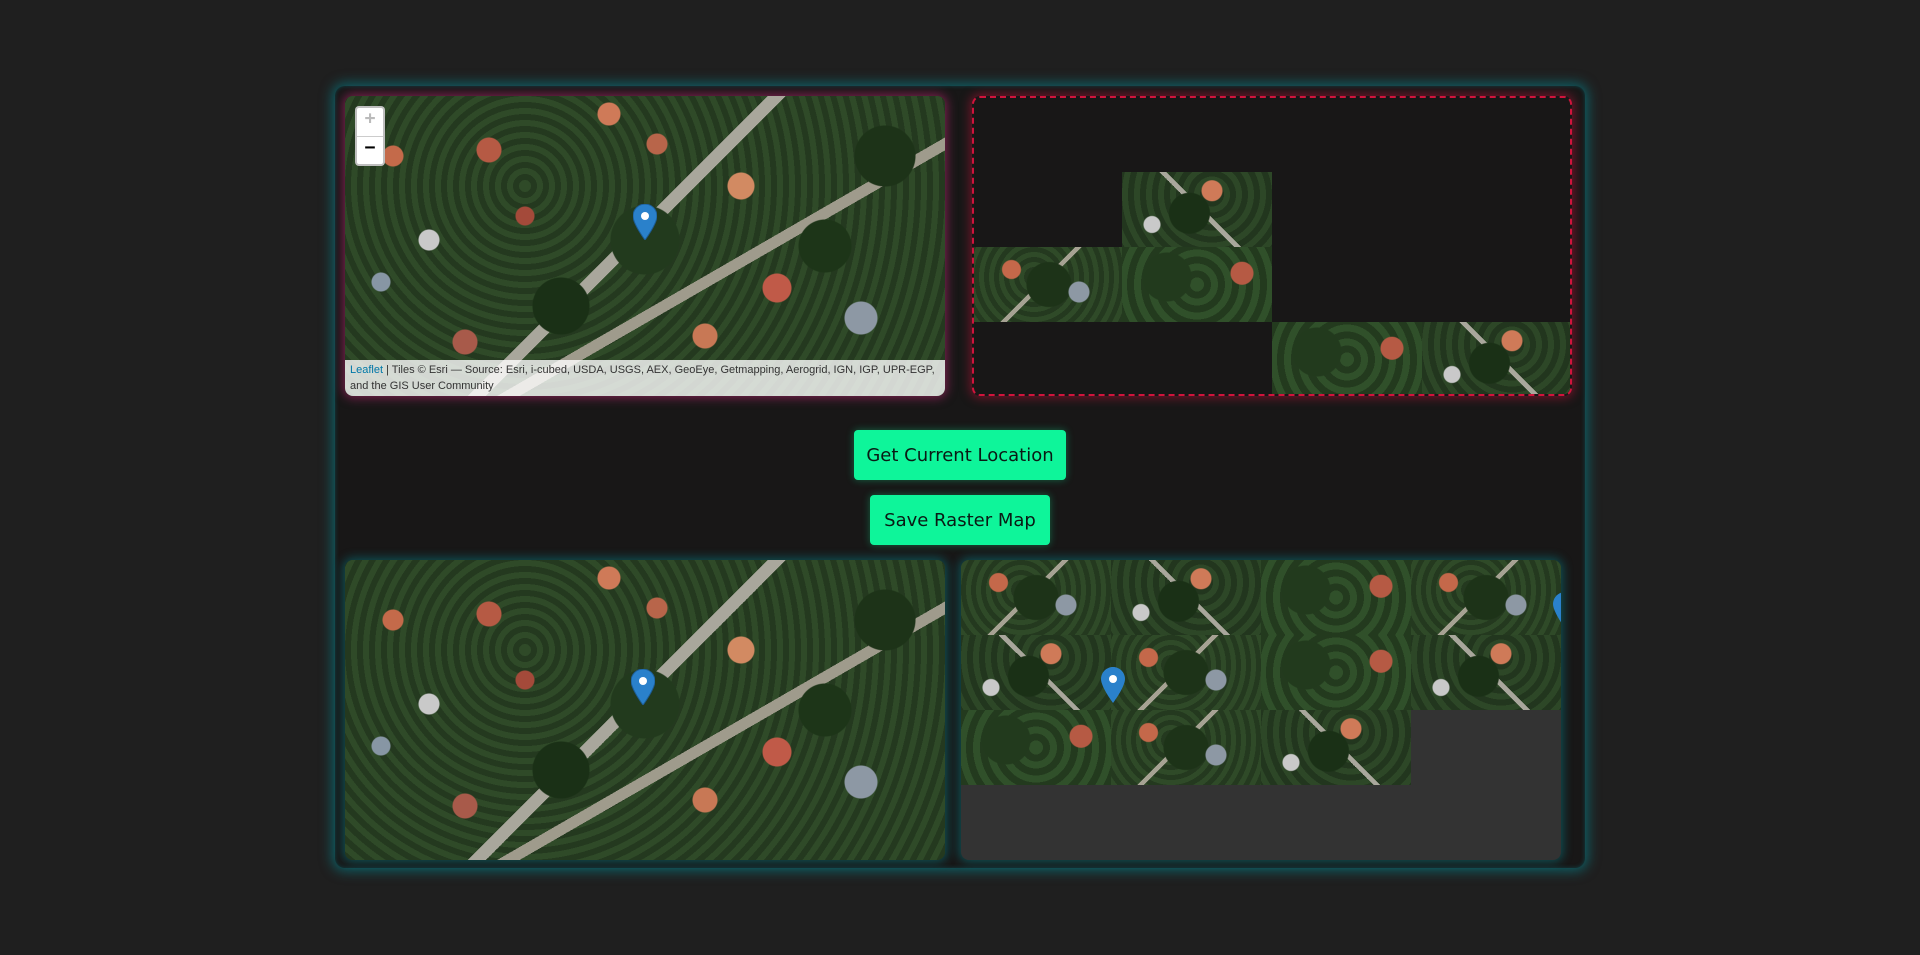 This screenshot has width=1920, height=955. I want to click on satellite-imagery, so click(645, 246).